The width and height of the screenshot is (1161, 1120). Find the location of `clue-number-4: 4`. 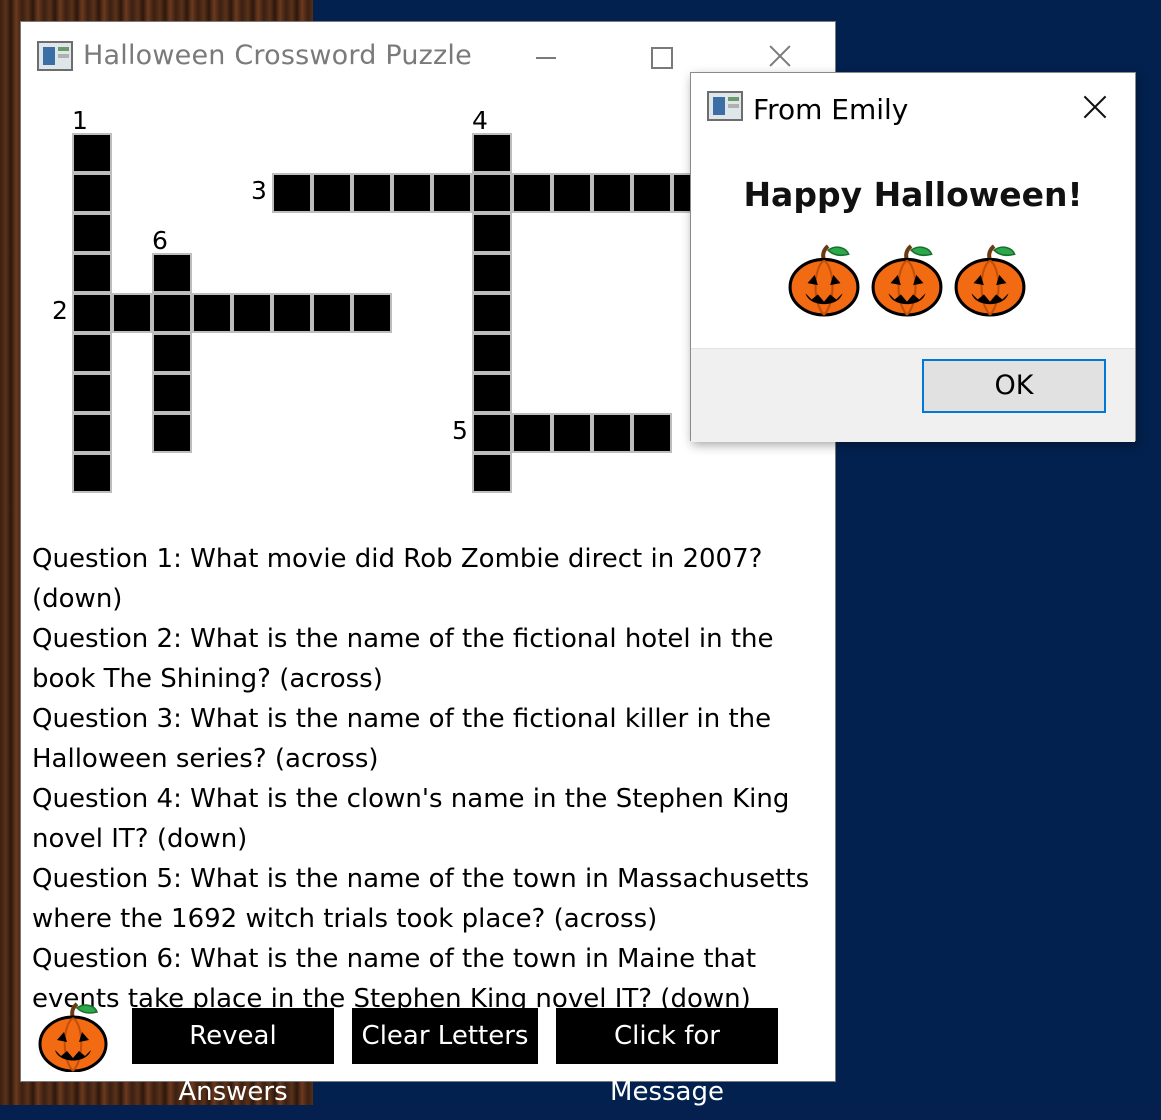

clue-number-4: 4 is located at coordinates (480, 120).